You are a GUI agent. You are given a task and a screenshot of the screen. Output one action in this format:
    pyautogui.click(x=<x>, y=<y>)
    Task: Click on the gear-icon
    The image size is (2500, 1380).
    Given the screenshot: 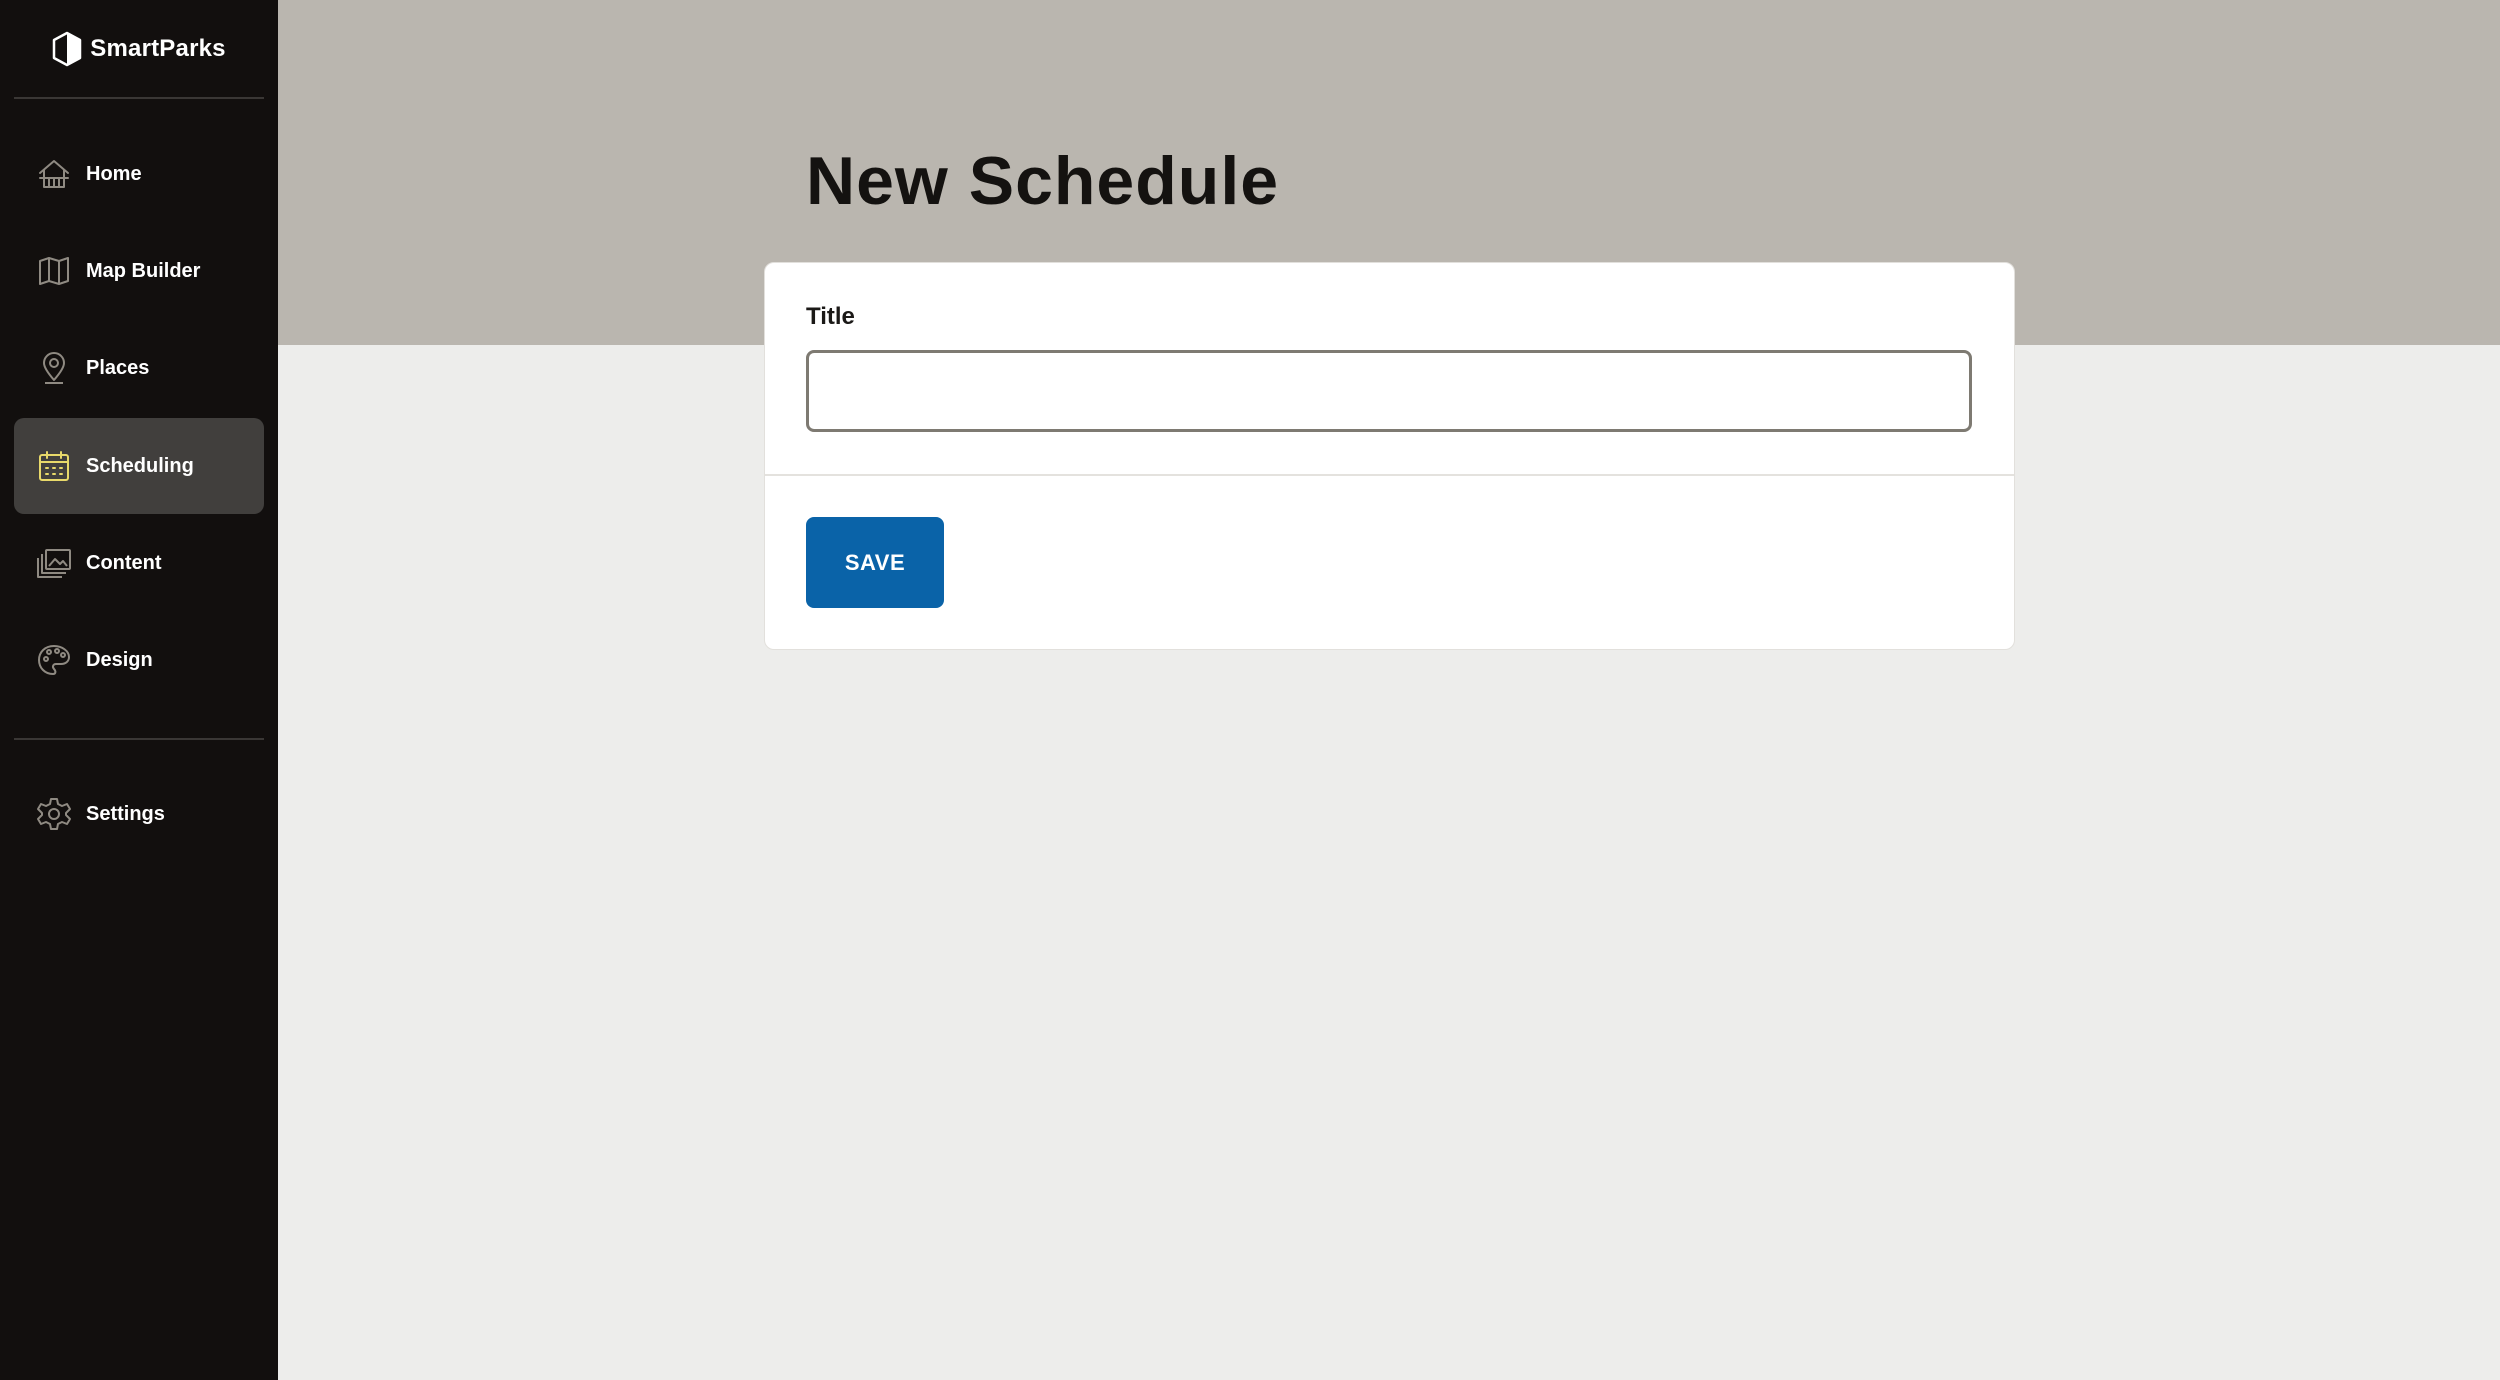 What is the action you would take?
    pyautogui.click(x=54, y=814)
    